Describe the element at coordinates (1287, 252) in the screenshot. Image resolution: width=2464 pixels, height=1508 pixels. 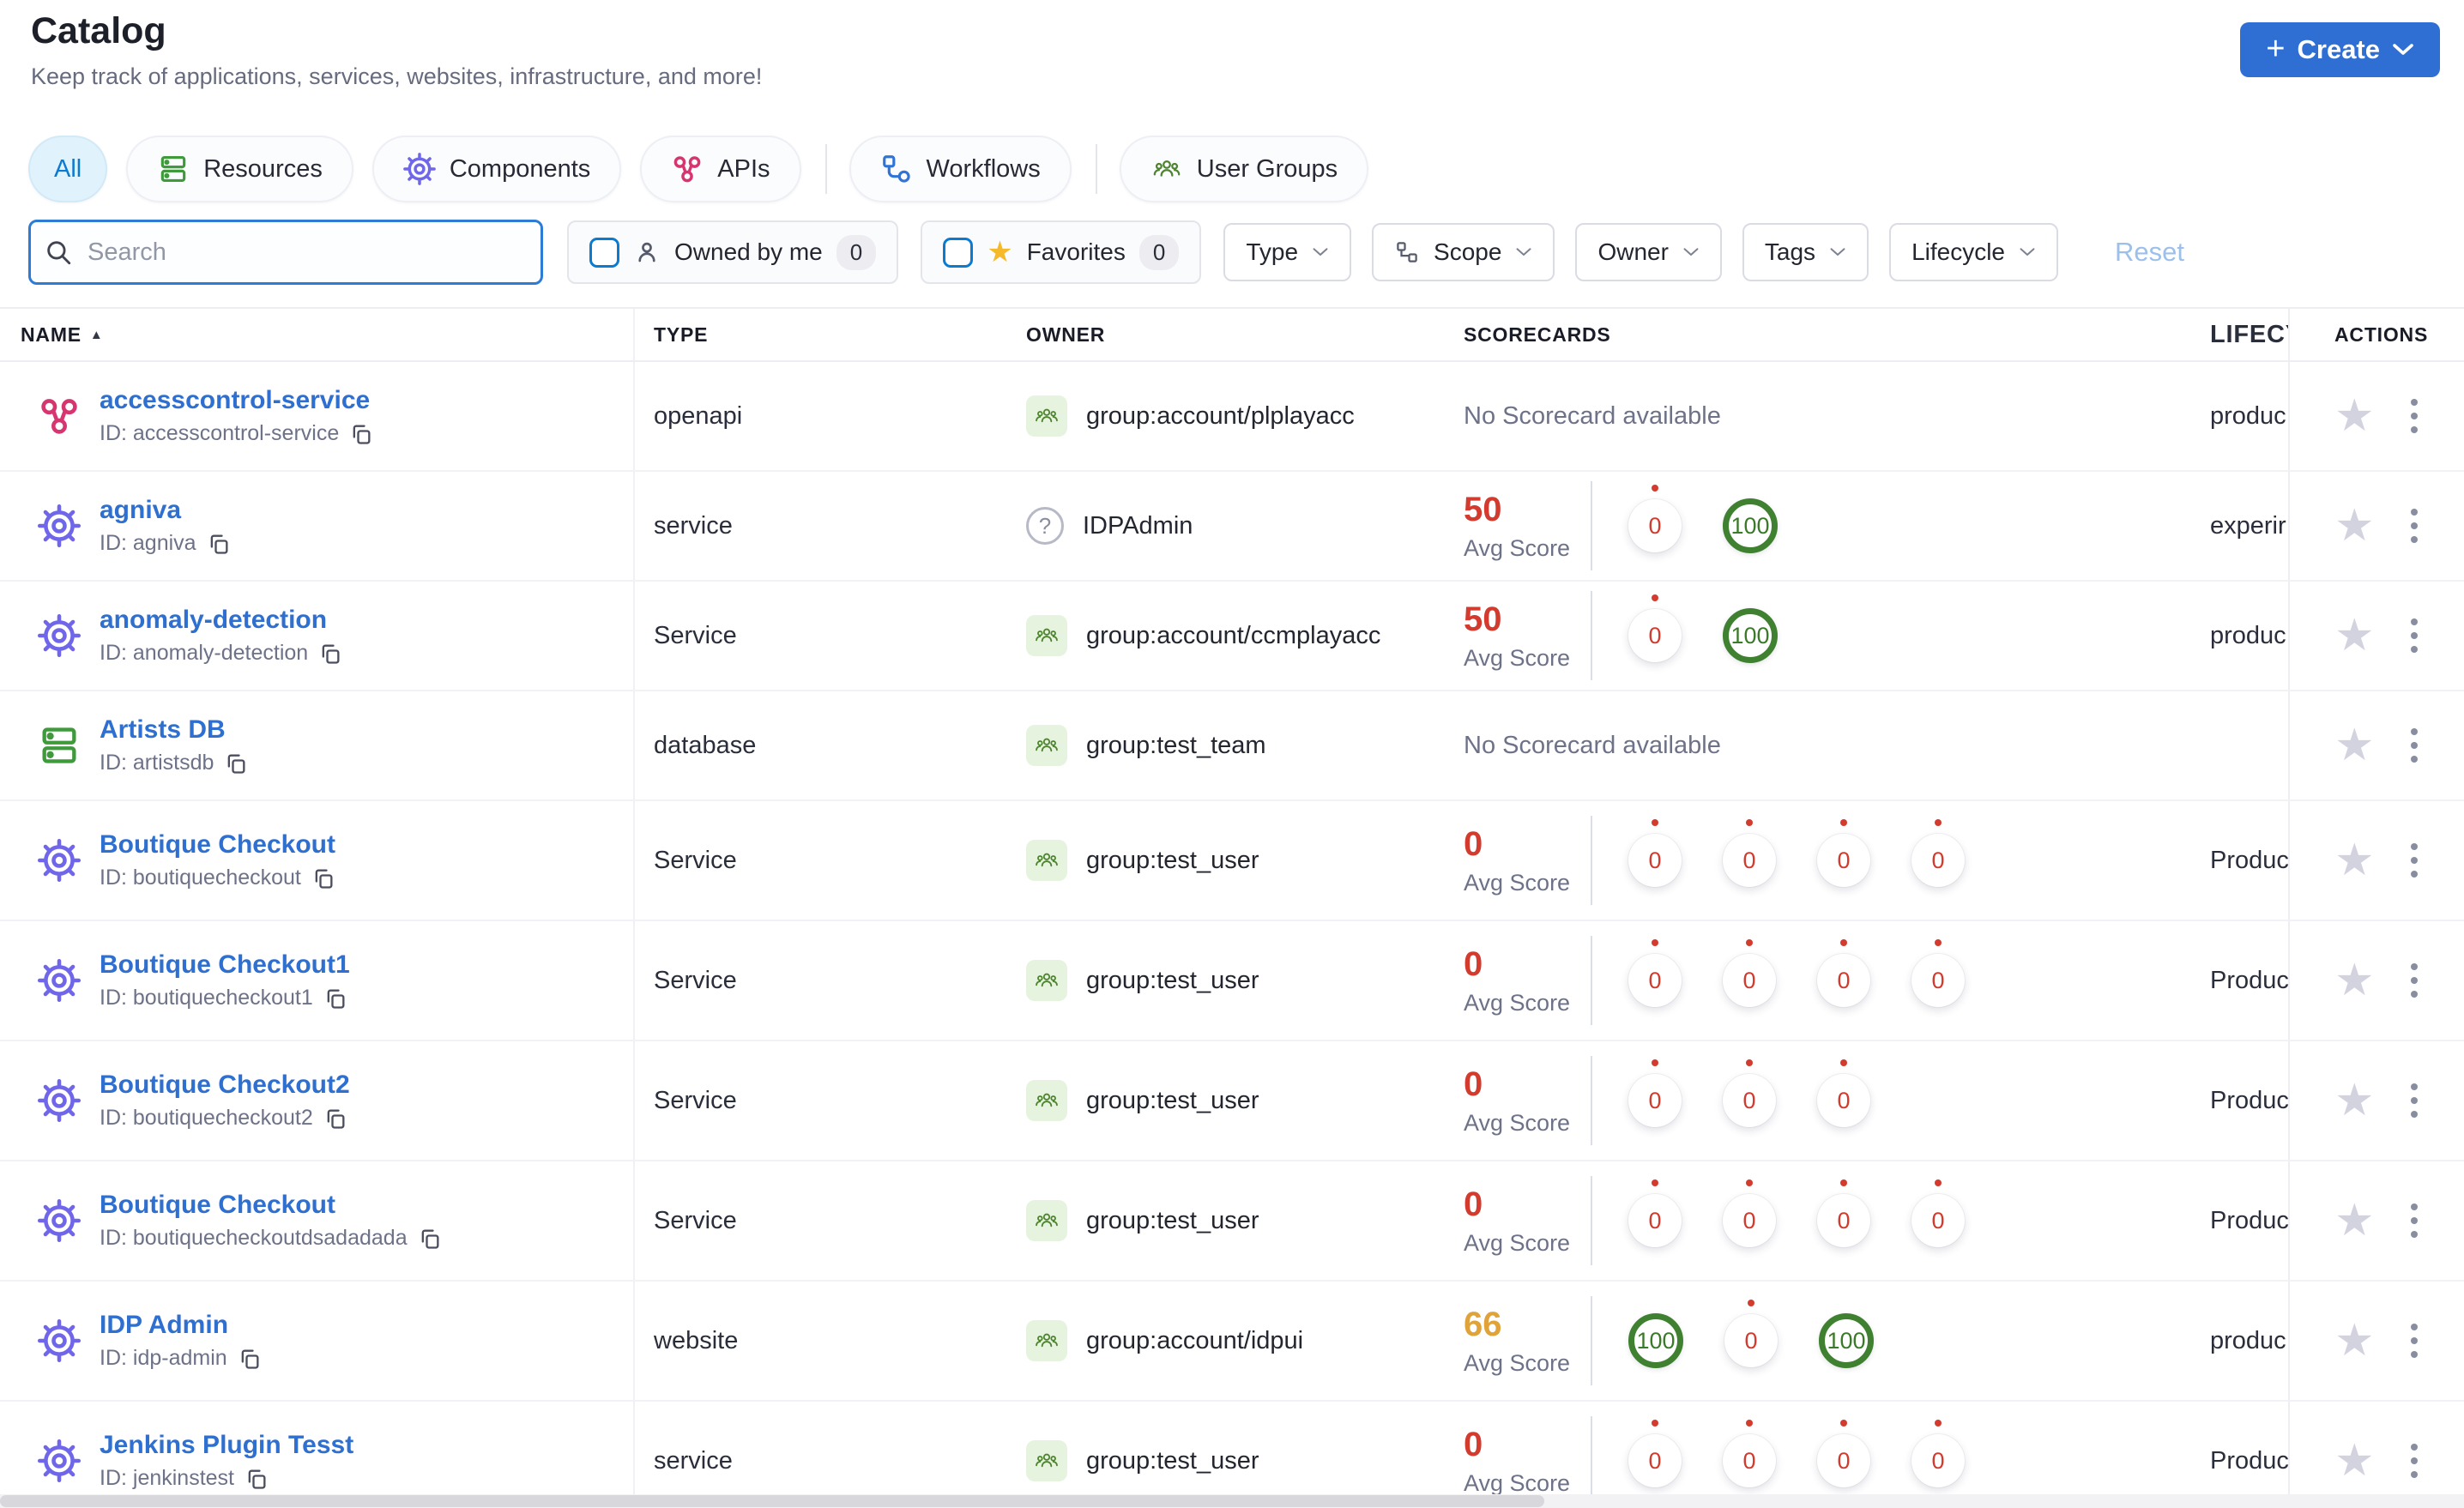
I see `type-dropdown: Type` at that location.